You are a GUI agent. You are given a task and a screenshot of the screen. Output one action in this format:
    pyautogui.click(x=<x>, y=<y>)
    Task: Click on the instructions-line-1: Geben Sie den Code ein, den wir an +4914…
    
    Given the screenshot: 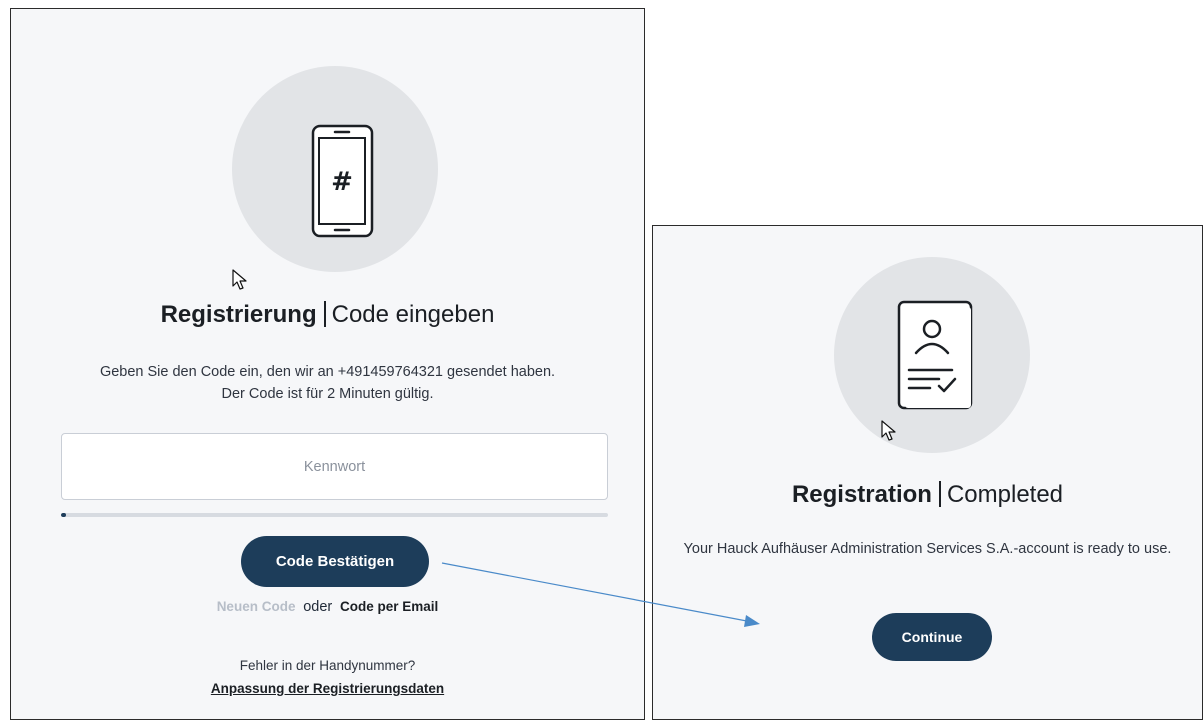 What is the action you would take?
    pyautogui.click(x=327, y=372)
    